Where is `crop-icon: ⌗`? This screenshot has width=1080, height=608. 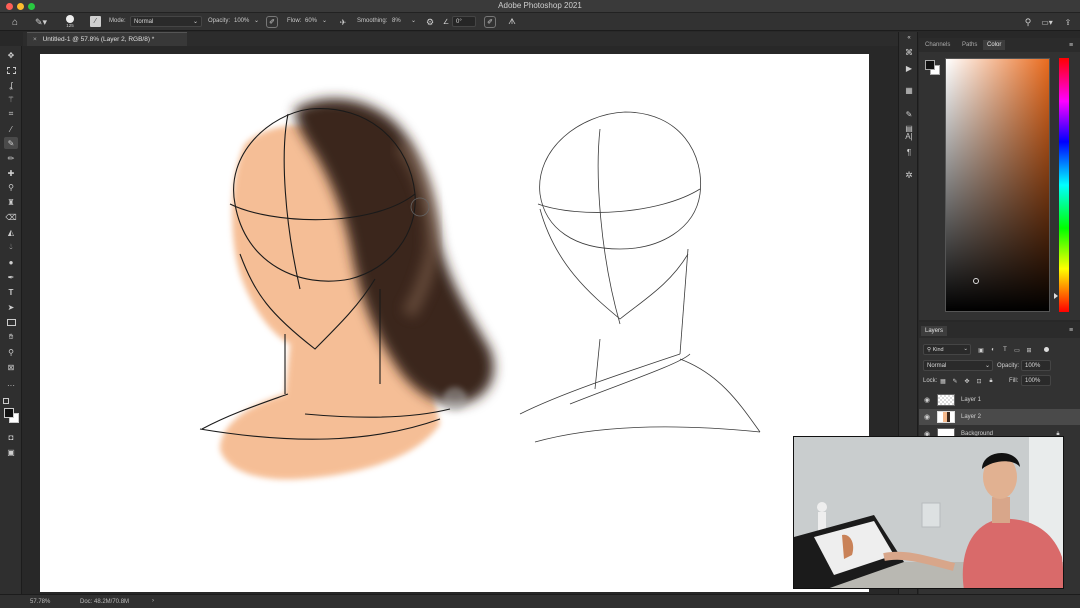
crop-icon: ⌗ is located at coordinates (11, 114).